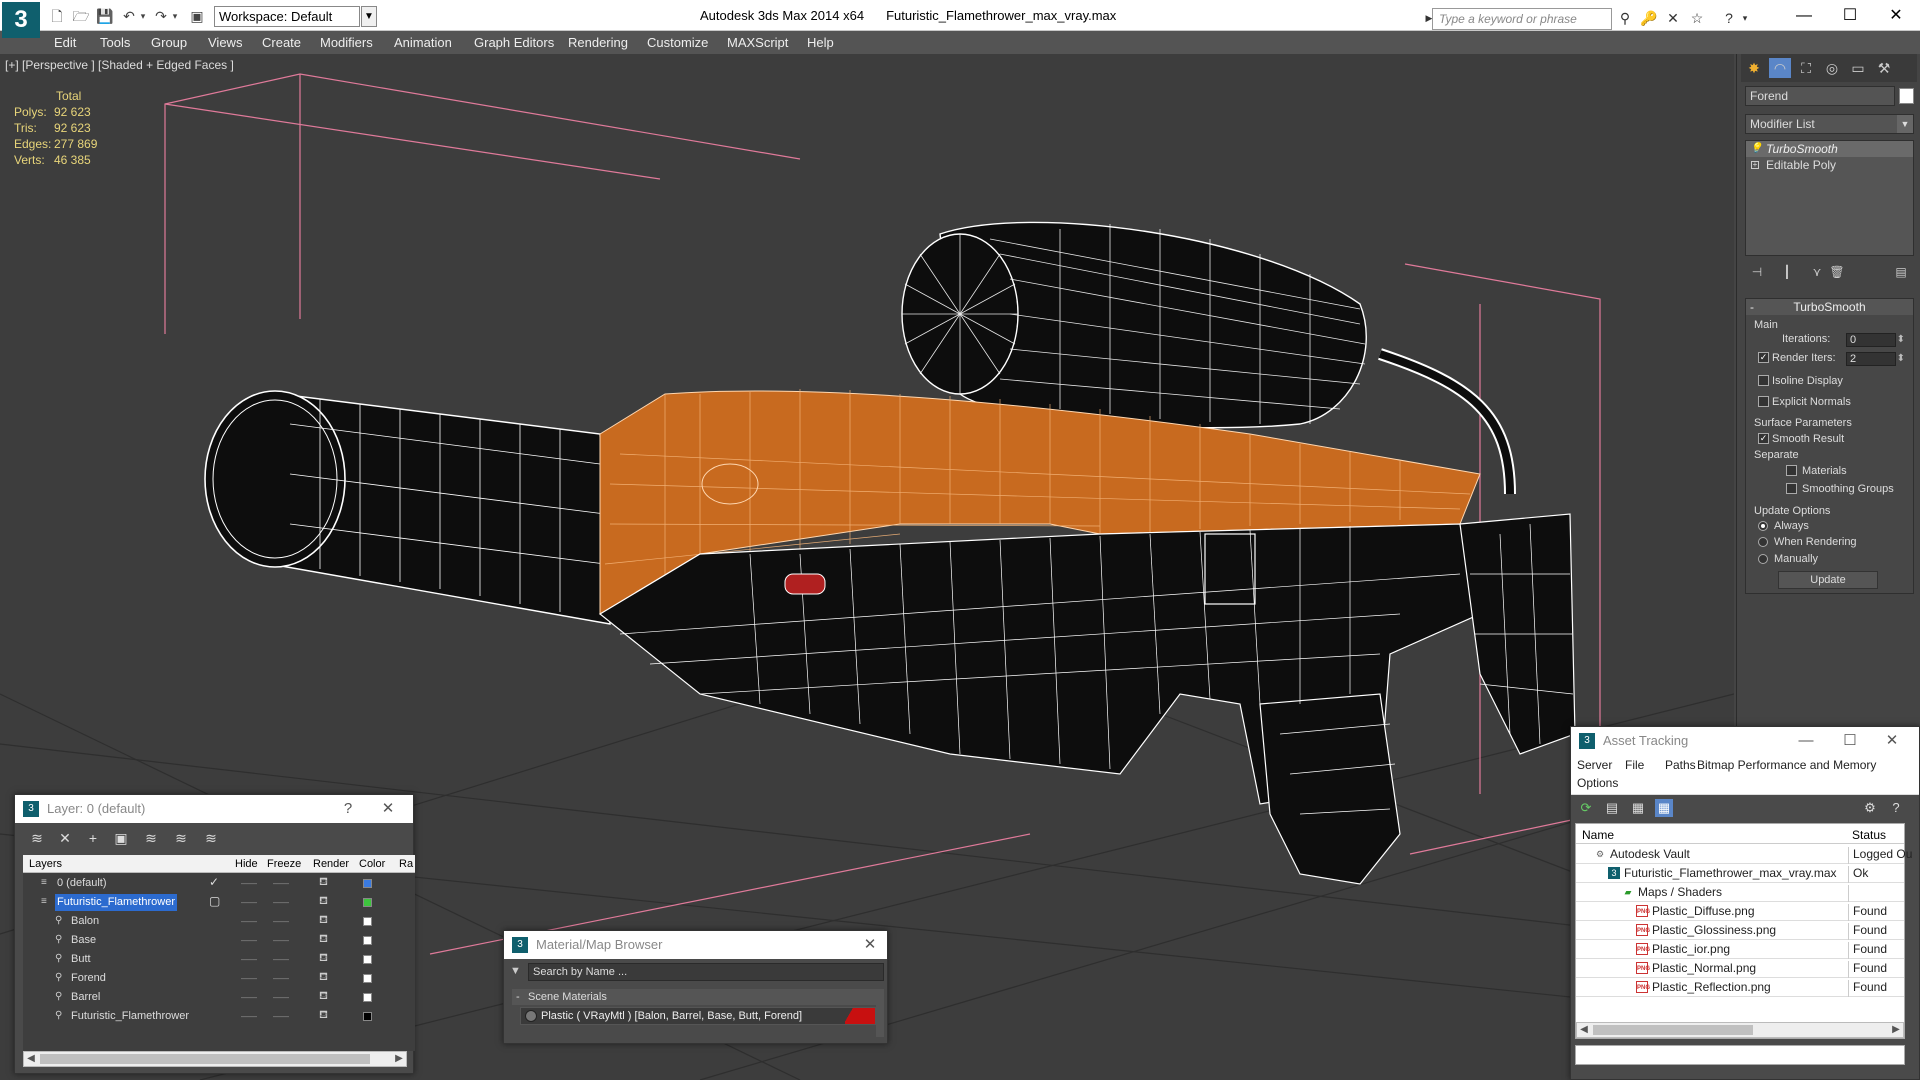  I want to click on delete-layer-icon: ✕, so click(65, 838).